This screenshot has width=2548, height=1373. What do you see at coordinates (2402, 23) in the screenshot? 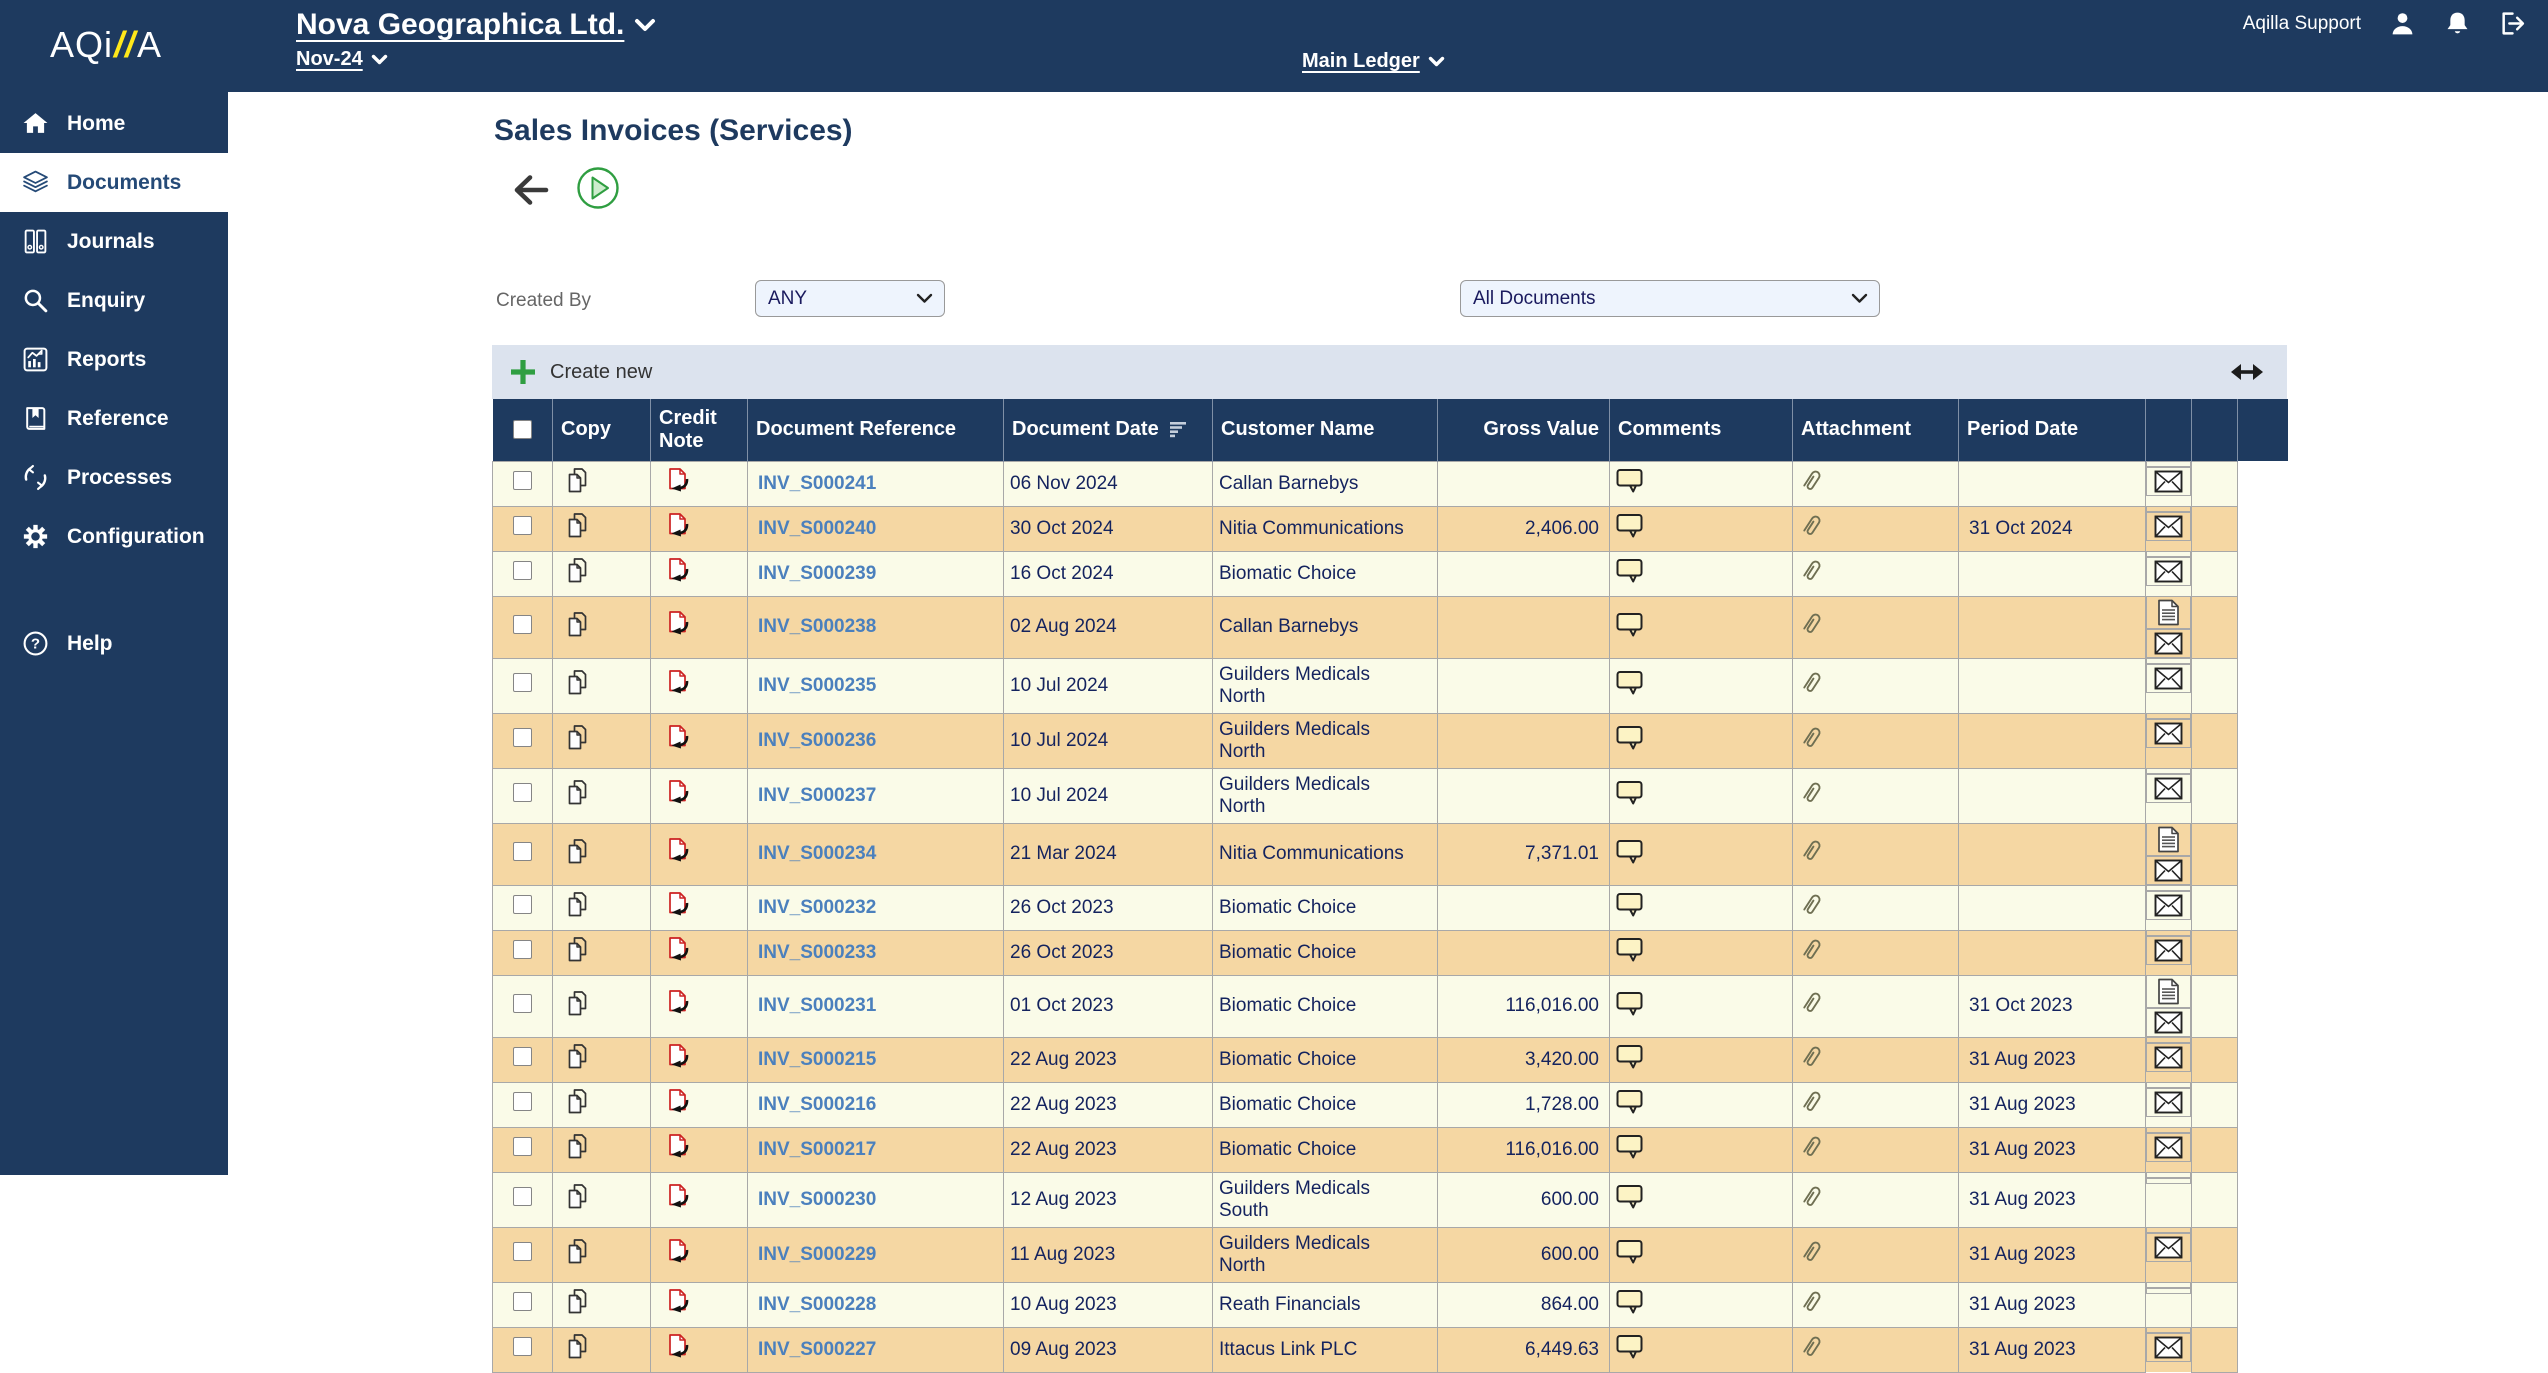
I see `person-icon` at bounding box center [2402, 23].